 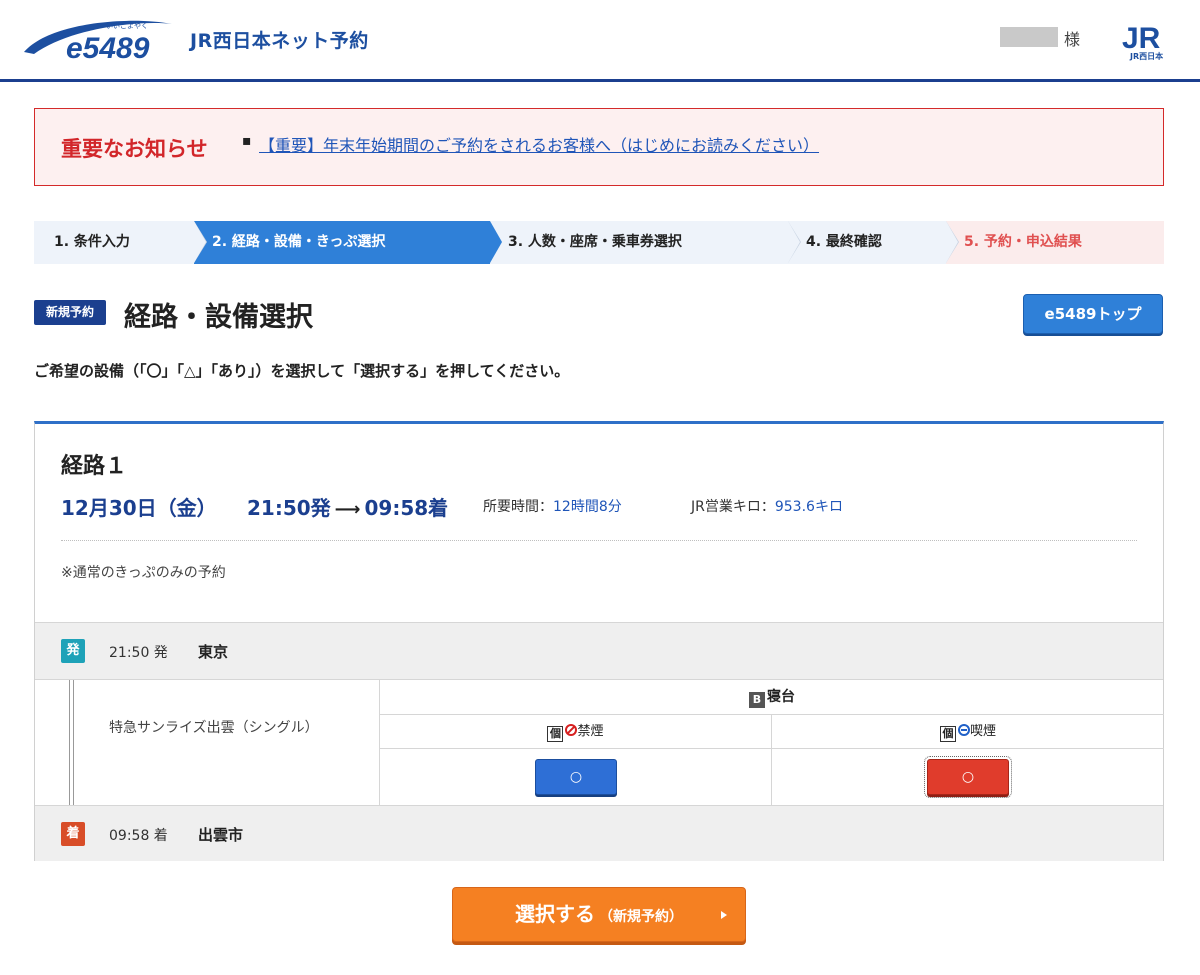 I want to click on smoking-icon, so click(x=963, y=730).